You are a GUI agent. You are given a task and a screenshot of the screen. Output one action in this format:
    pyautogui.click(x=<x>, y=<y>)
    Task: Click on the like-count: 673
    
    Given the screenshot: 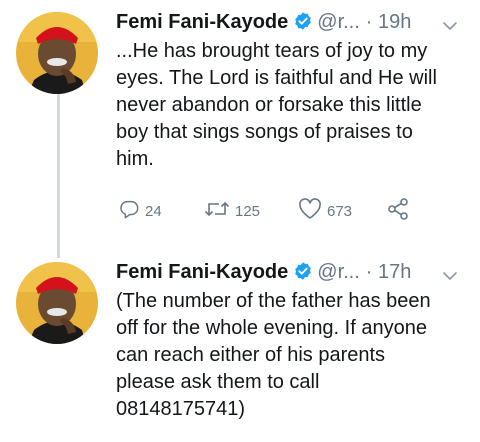 What is the action you would take?
    pyautogui.click(x=340, y=211)
    